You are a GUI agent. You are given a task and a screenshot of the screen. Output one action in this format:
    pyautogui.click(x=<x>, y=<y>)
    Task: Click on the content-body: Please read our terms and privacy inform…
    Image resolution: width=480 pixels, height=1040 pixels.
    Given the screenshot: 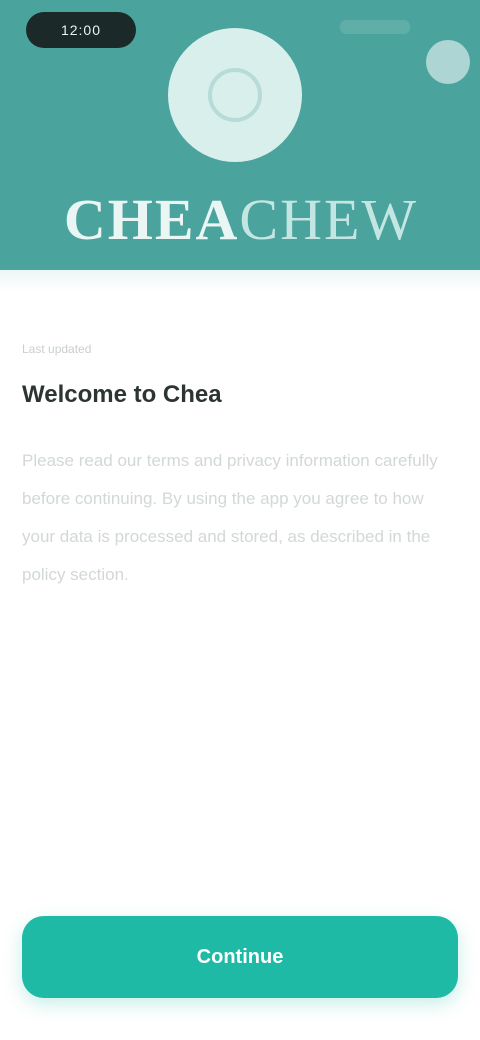 What is the action you would take?
    pyautogui.click(x=230, y=517)
    